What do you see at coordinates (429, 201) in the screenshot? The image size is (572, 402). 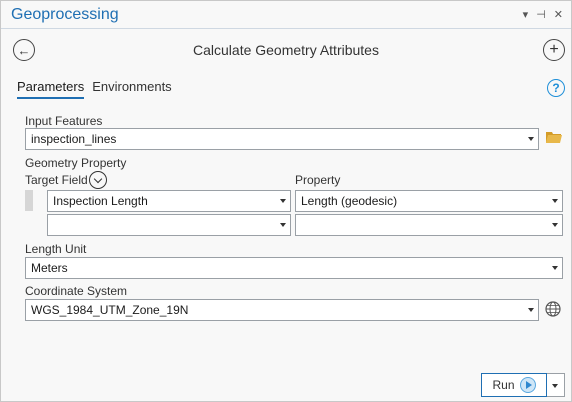 I see `property-dropdown-1: Length (geodesic)` at bounding box center [429, 201].